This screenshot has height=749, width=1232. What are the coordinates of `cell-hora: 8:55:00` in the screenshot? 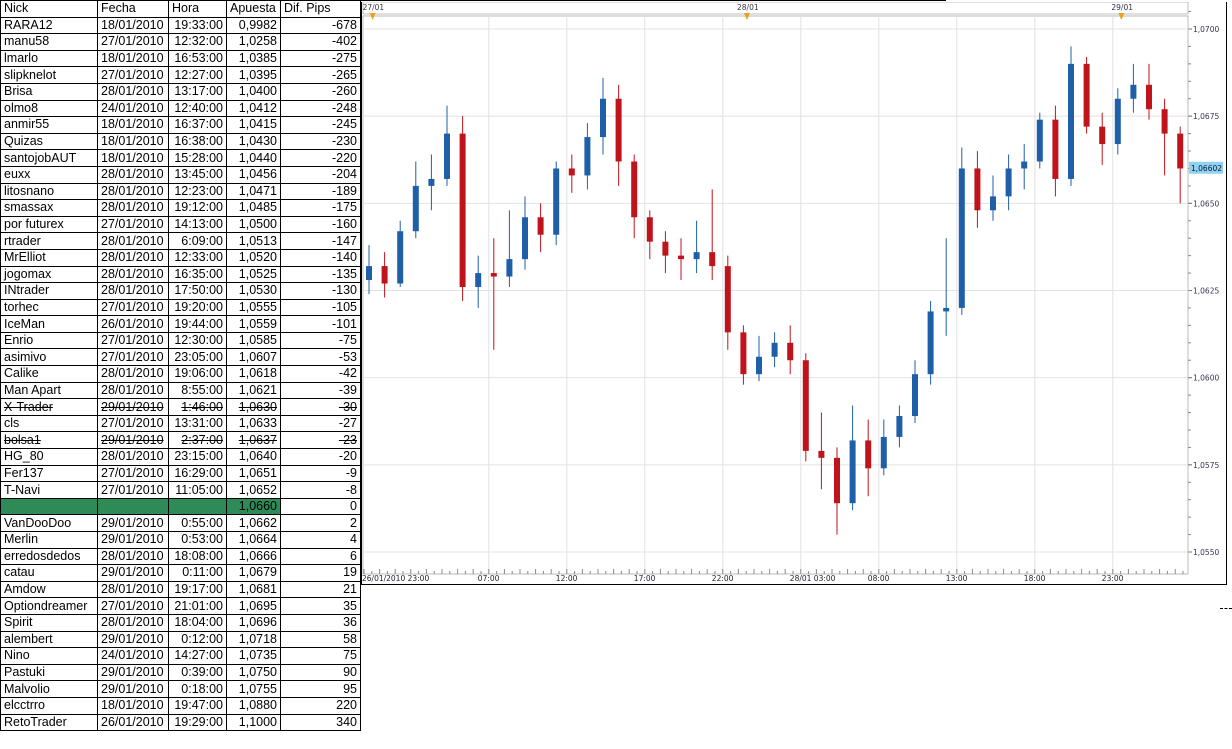 It's located at (197, 390).